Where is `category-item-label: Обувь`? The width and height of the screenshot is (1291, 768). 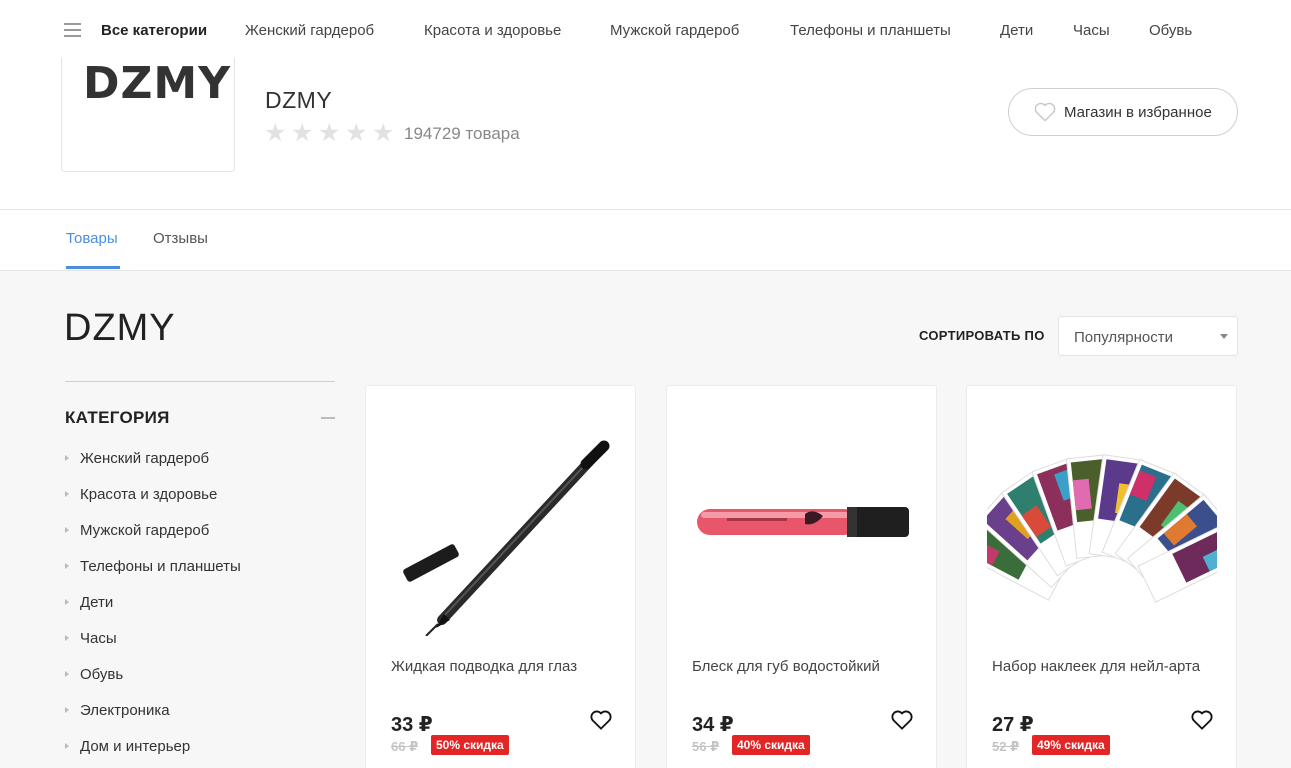 category-item-label: Обувь is located at coordinates (102, 674).